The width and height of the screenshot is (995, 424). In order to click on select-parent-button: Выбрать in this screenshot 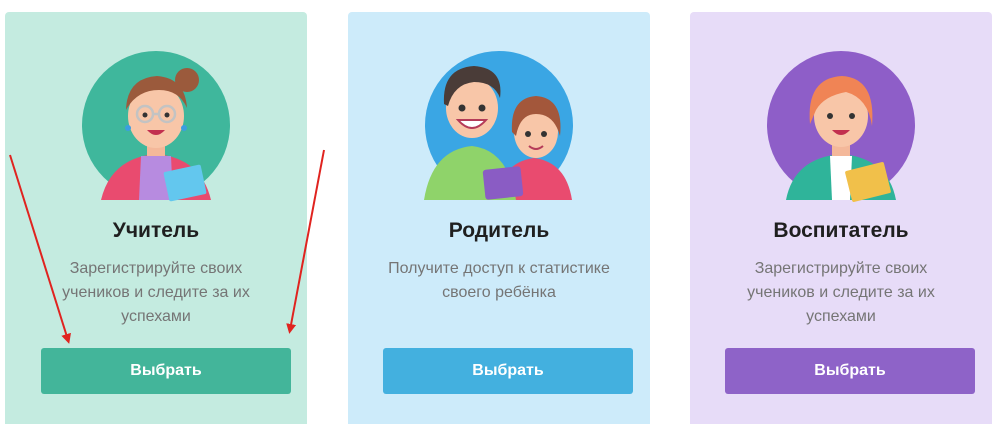, I will do `click(508, 371)`.